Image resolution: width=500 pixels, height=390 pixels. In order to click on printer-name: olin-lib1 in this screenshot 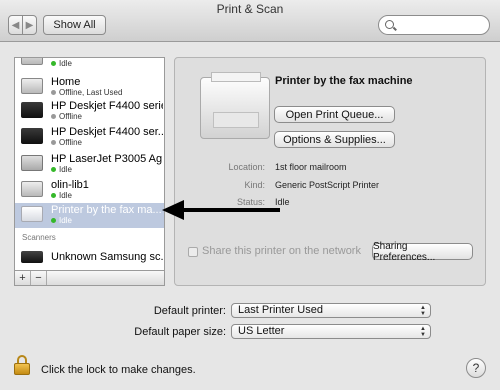, I will do `click(70, 185)`.